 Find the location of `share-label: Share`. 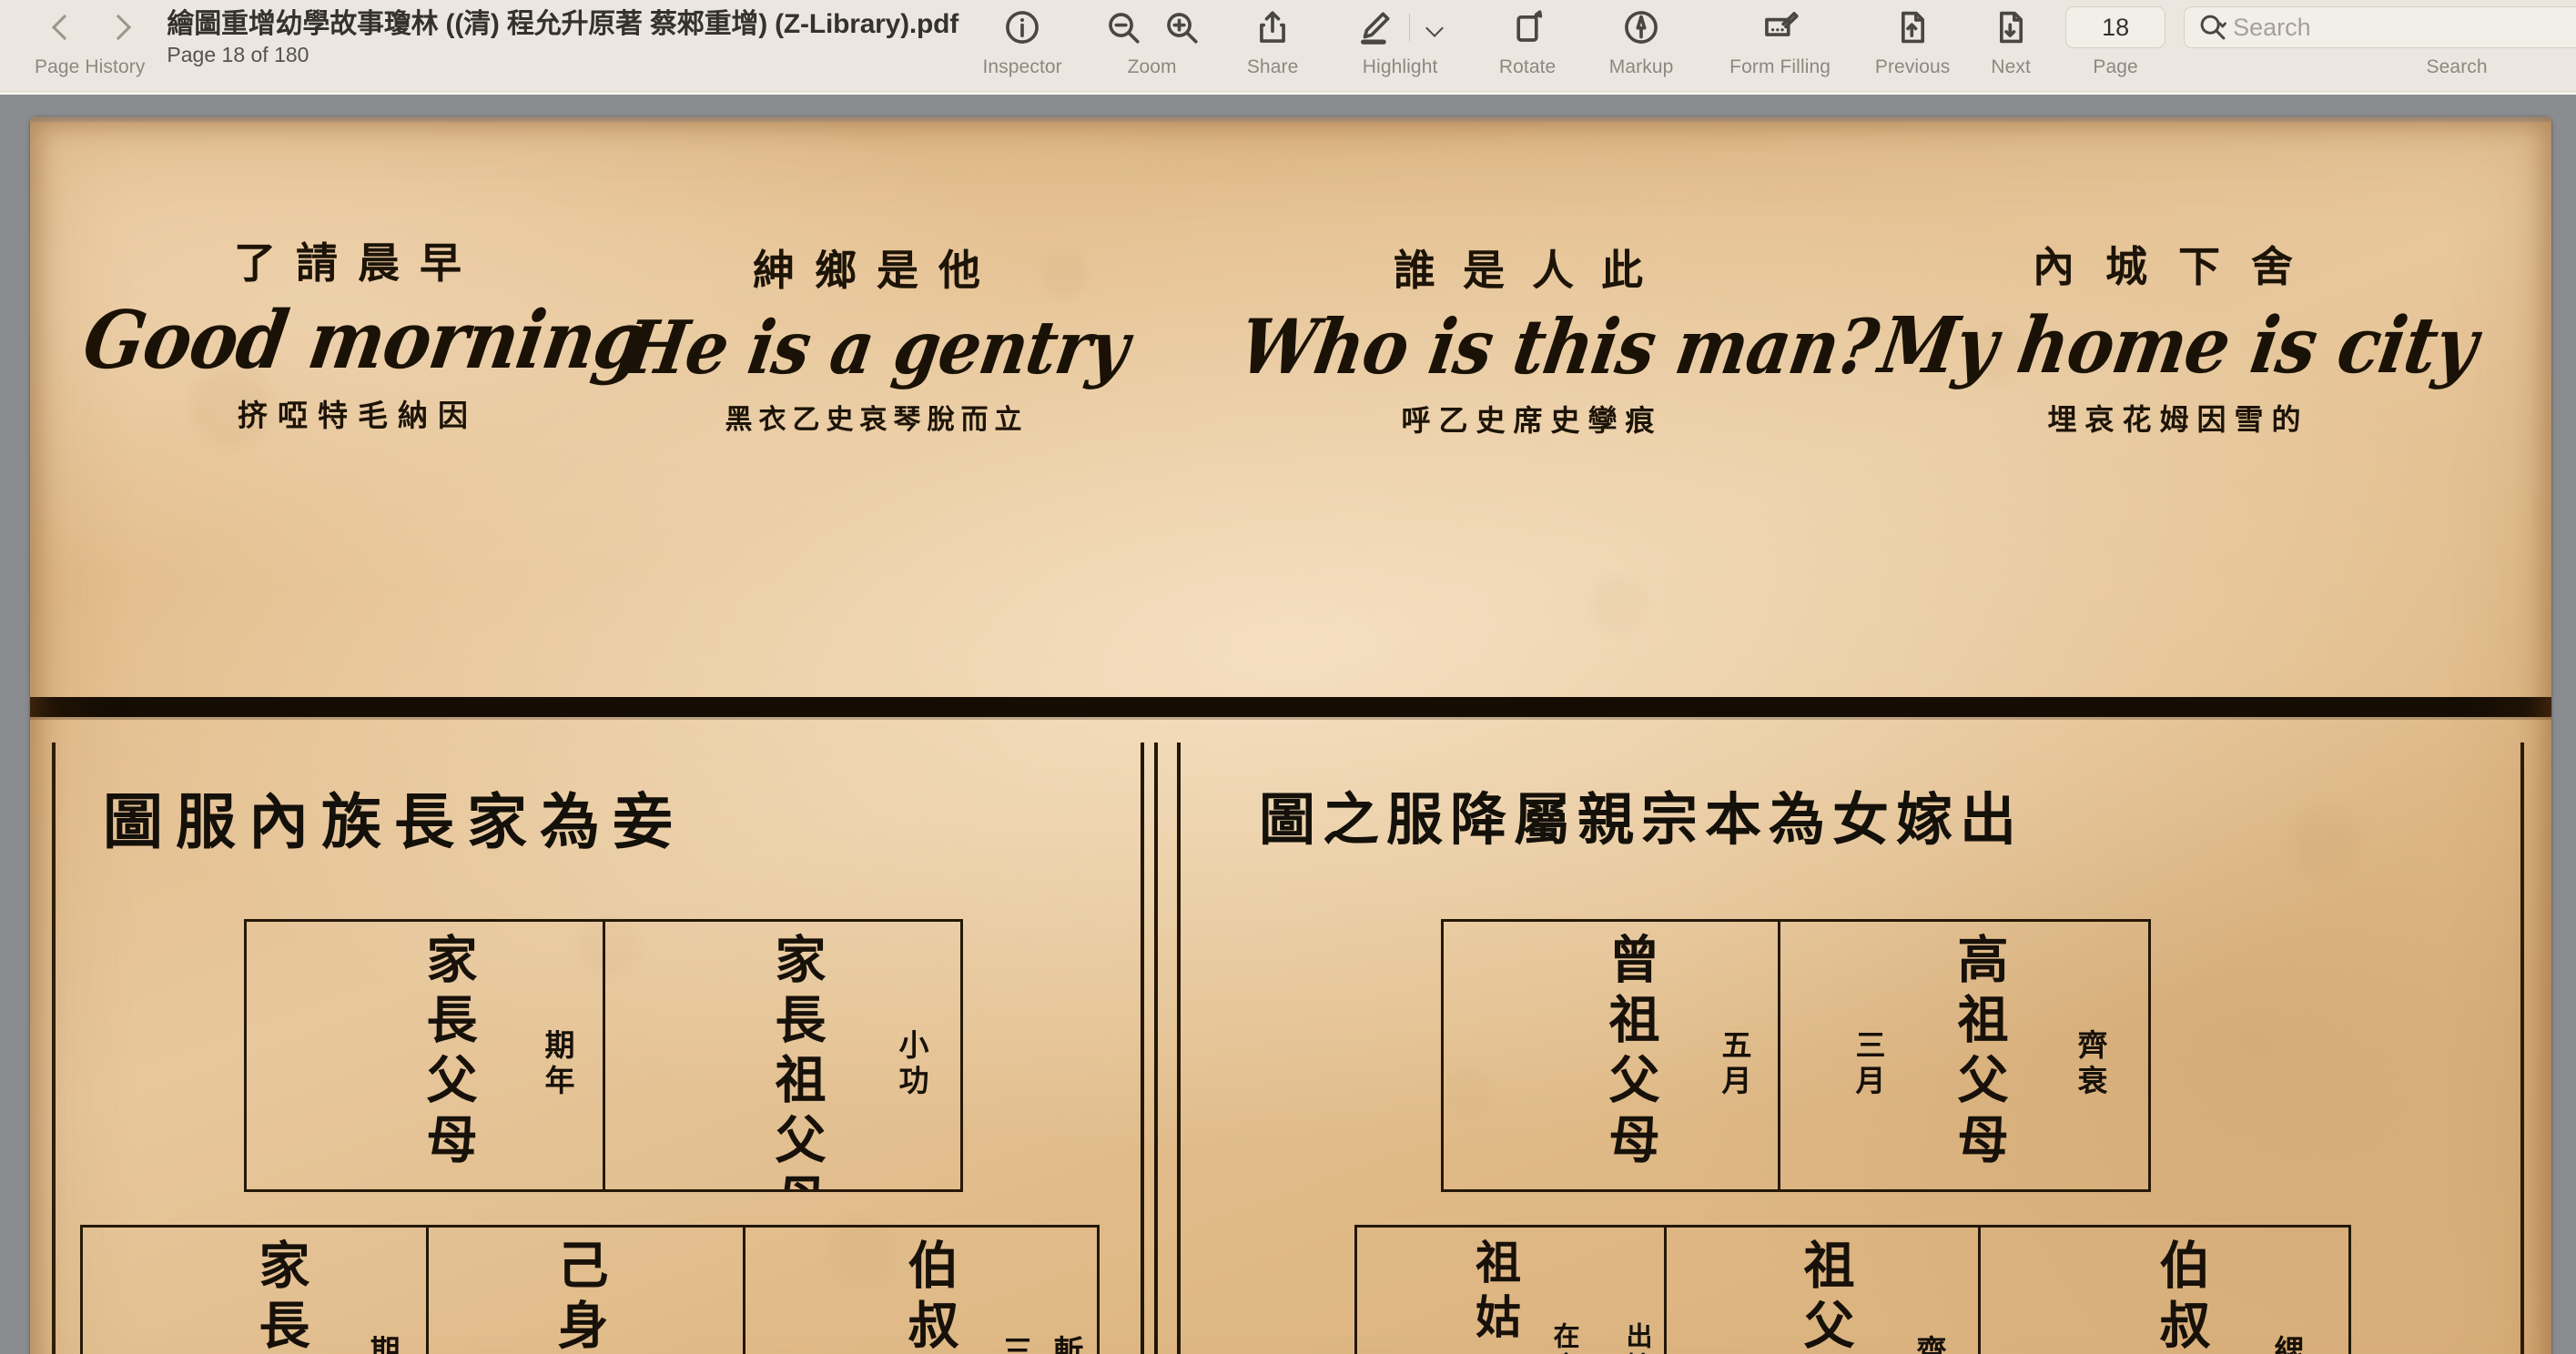

share-label: Share is located at coordinates (1272, 66).